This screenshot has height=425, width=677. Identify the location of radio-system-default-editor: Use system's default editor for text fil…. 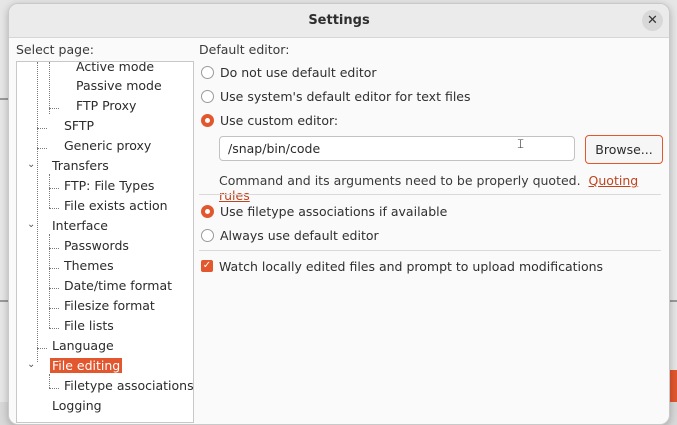
(336, 96).